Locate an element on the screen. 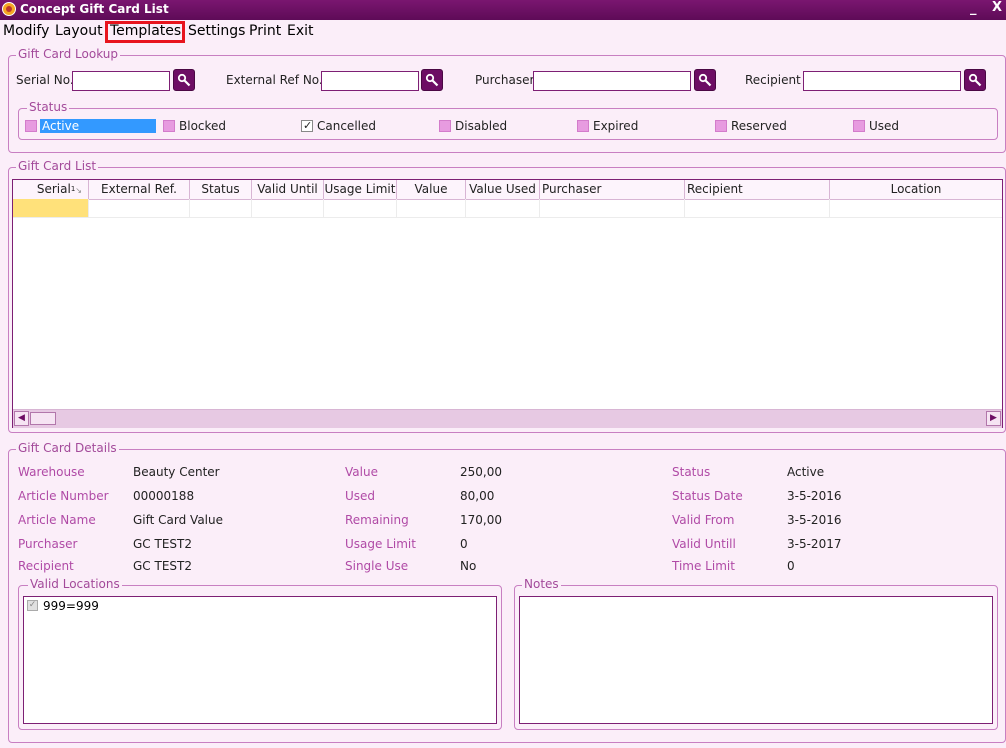 Image resolution: width=1006 pixels, height=748 pixels. valid-untill-value: 3-5-2017 is located at coordinates (814, 544).